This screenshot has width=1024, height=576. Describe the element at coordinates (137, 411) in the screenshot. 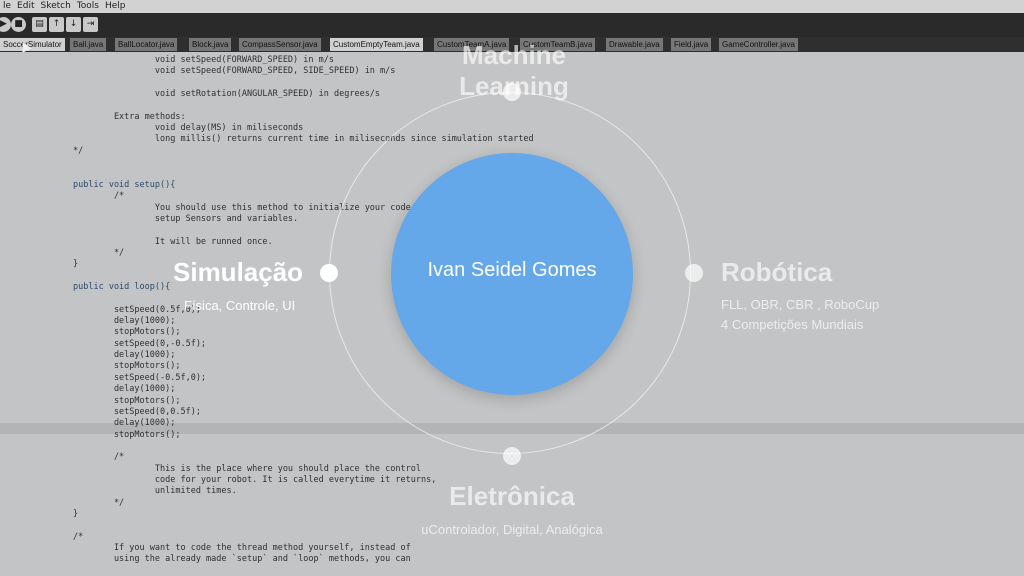

I see `code-line: setSpeed(0,0.5f);` at that location.